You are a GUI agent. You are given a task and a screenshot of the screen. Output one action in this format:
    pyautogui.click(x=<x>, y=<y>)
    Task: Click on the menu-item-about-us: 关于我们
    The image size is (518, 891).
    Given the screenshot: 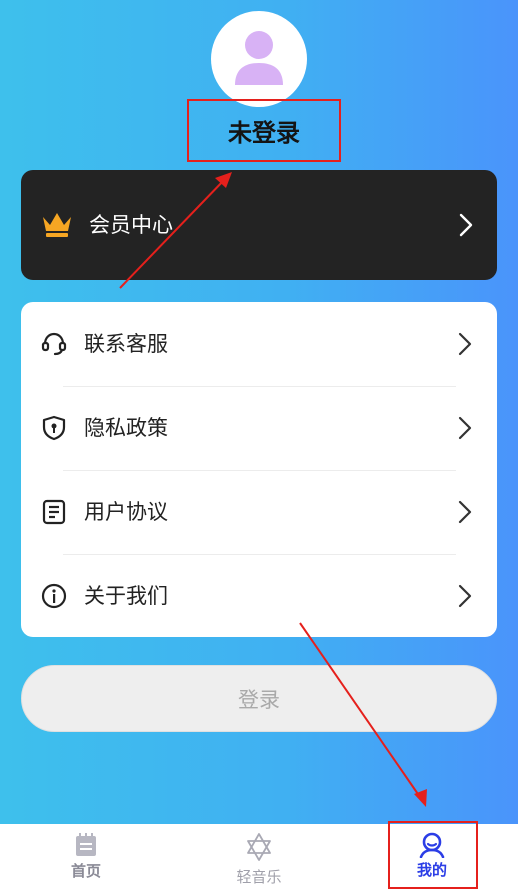 What is the action you would take?
    pyautogui.click(x=259, y=596)
    